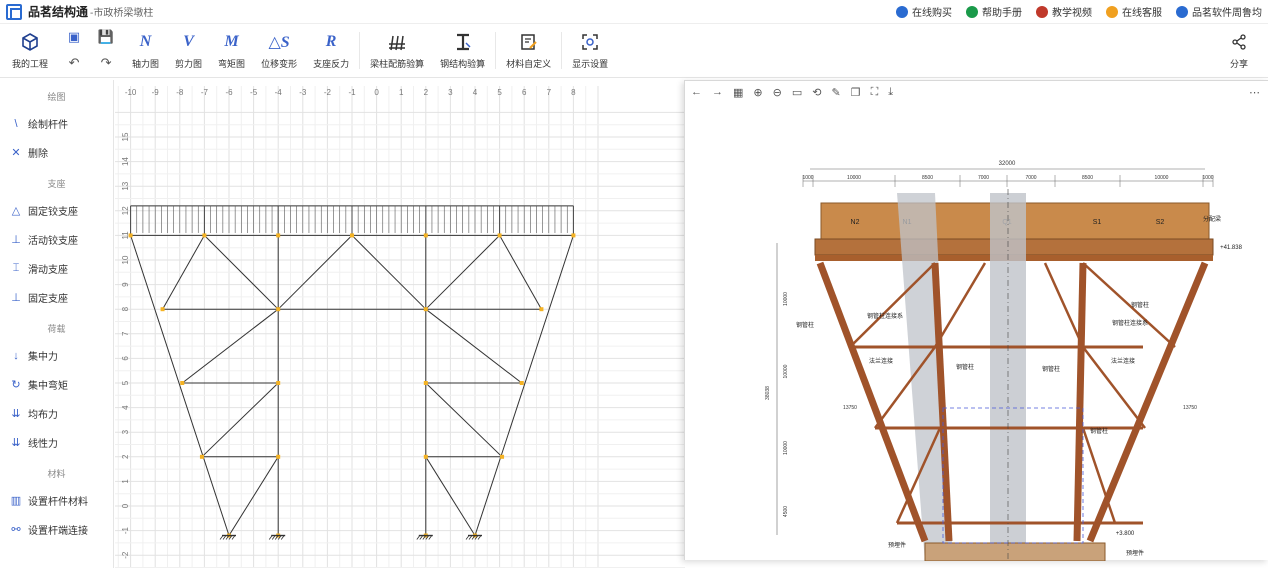  Describe the element at coordinates (56, 500) in the screenshot. I see `sidebar-item-member-material: ▥ 设置杆件材料` at that location.